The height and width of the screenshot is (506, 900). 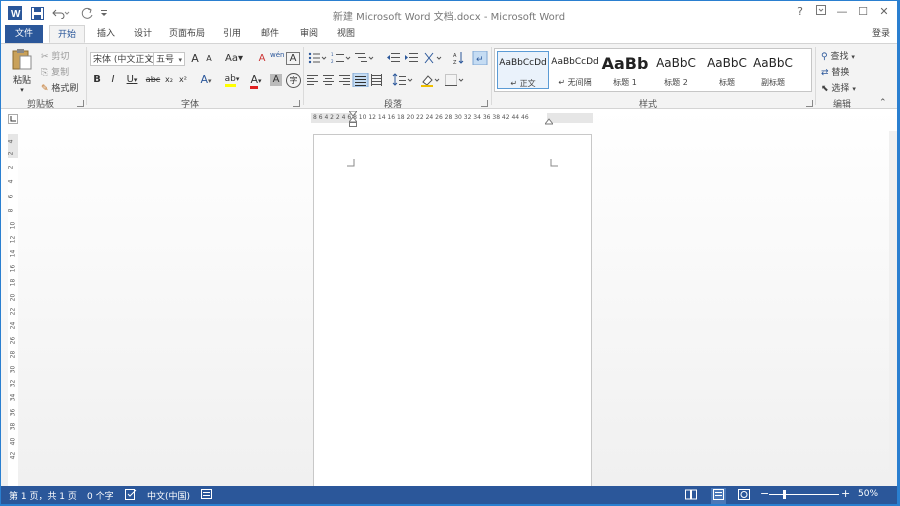 What do you see at coordinates (881, 34) in the screenshot?
I see `login-link: 登录` at bounding box center [881, 34].